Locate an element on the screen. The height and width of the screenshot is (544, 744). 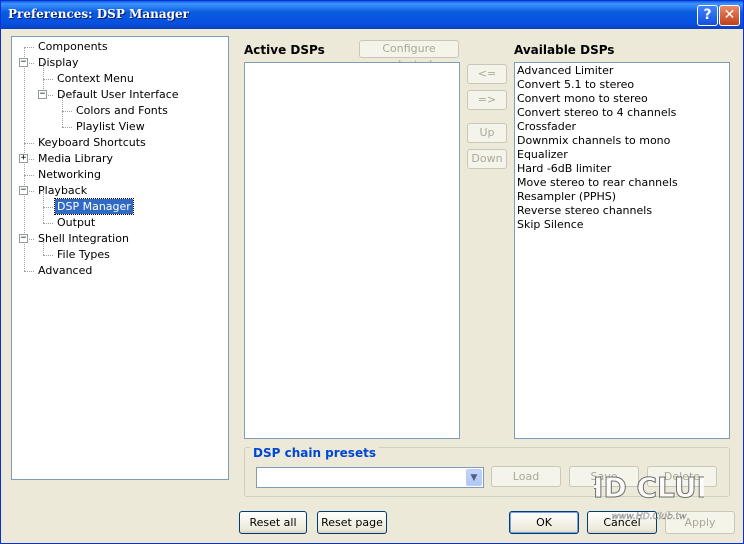
tree-item-display: Display is located at coordinates (58, 62).